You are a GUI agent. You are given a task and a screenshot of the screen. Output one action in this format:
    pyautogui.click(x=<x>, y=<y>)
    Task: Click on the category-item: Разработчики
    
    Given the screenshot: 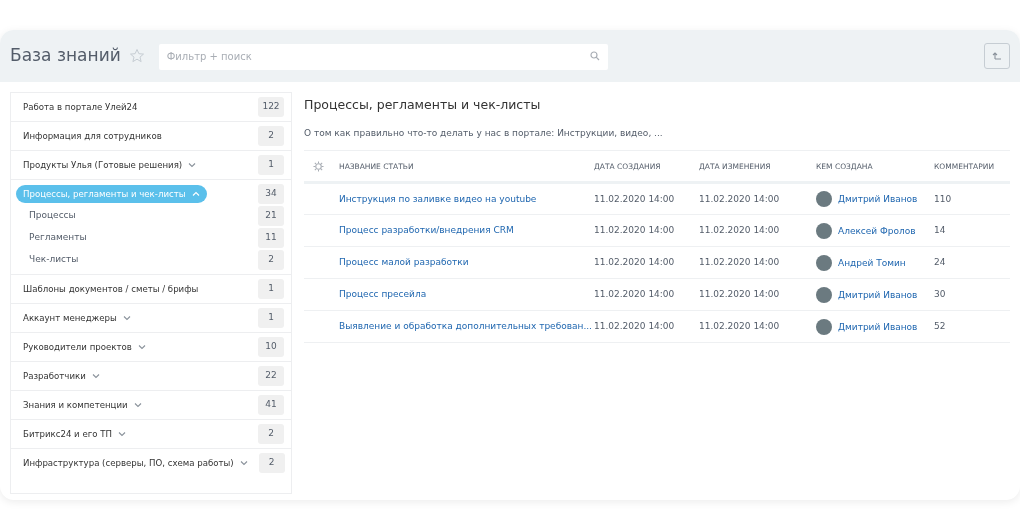 What is the action you would take?
    pyautogui.click(x=61, y=376)
    